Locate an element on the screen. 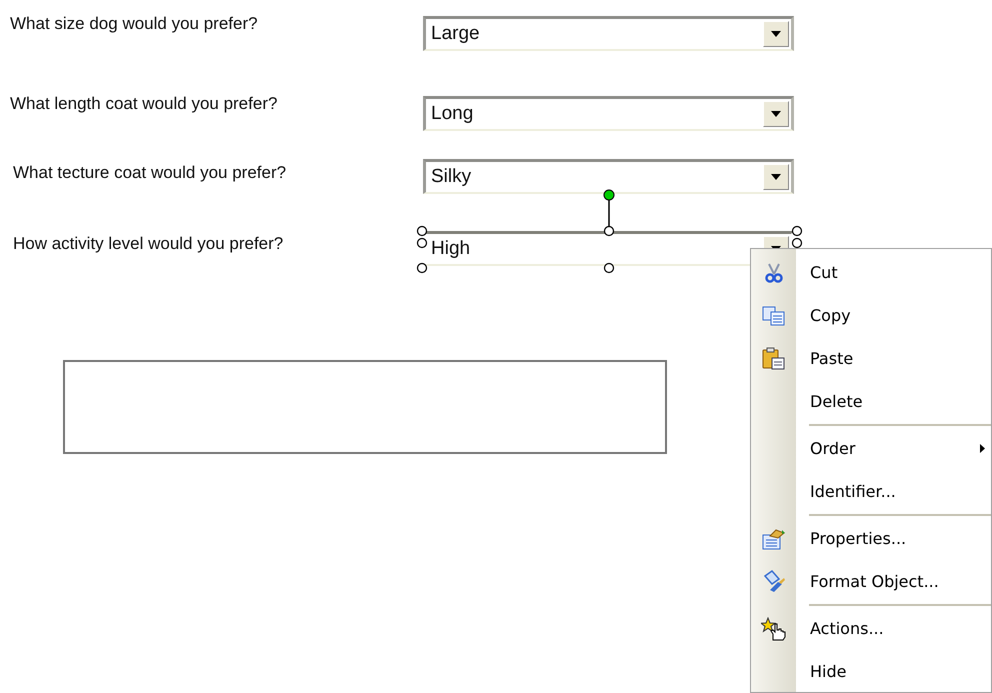 Image resolution: width=992 pixels, height=693 pixels. copy-icon is located at coordinates (774, 315).